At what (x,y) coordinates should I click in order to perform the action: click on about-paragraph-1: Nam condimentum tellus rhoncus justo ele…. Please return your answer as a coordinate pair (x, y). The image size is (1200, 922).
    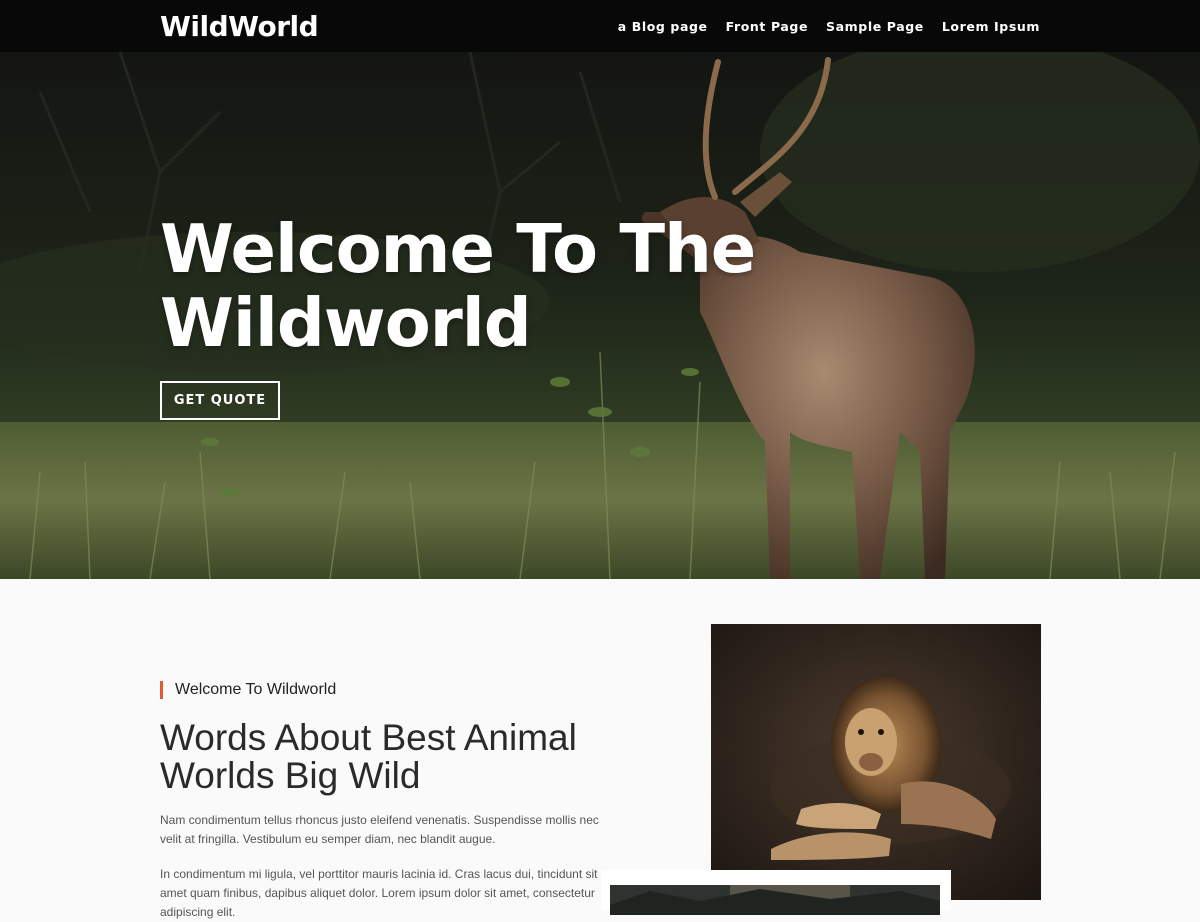
    Looking at the image, I should click on (379, 829).